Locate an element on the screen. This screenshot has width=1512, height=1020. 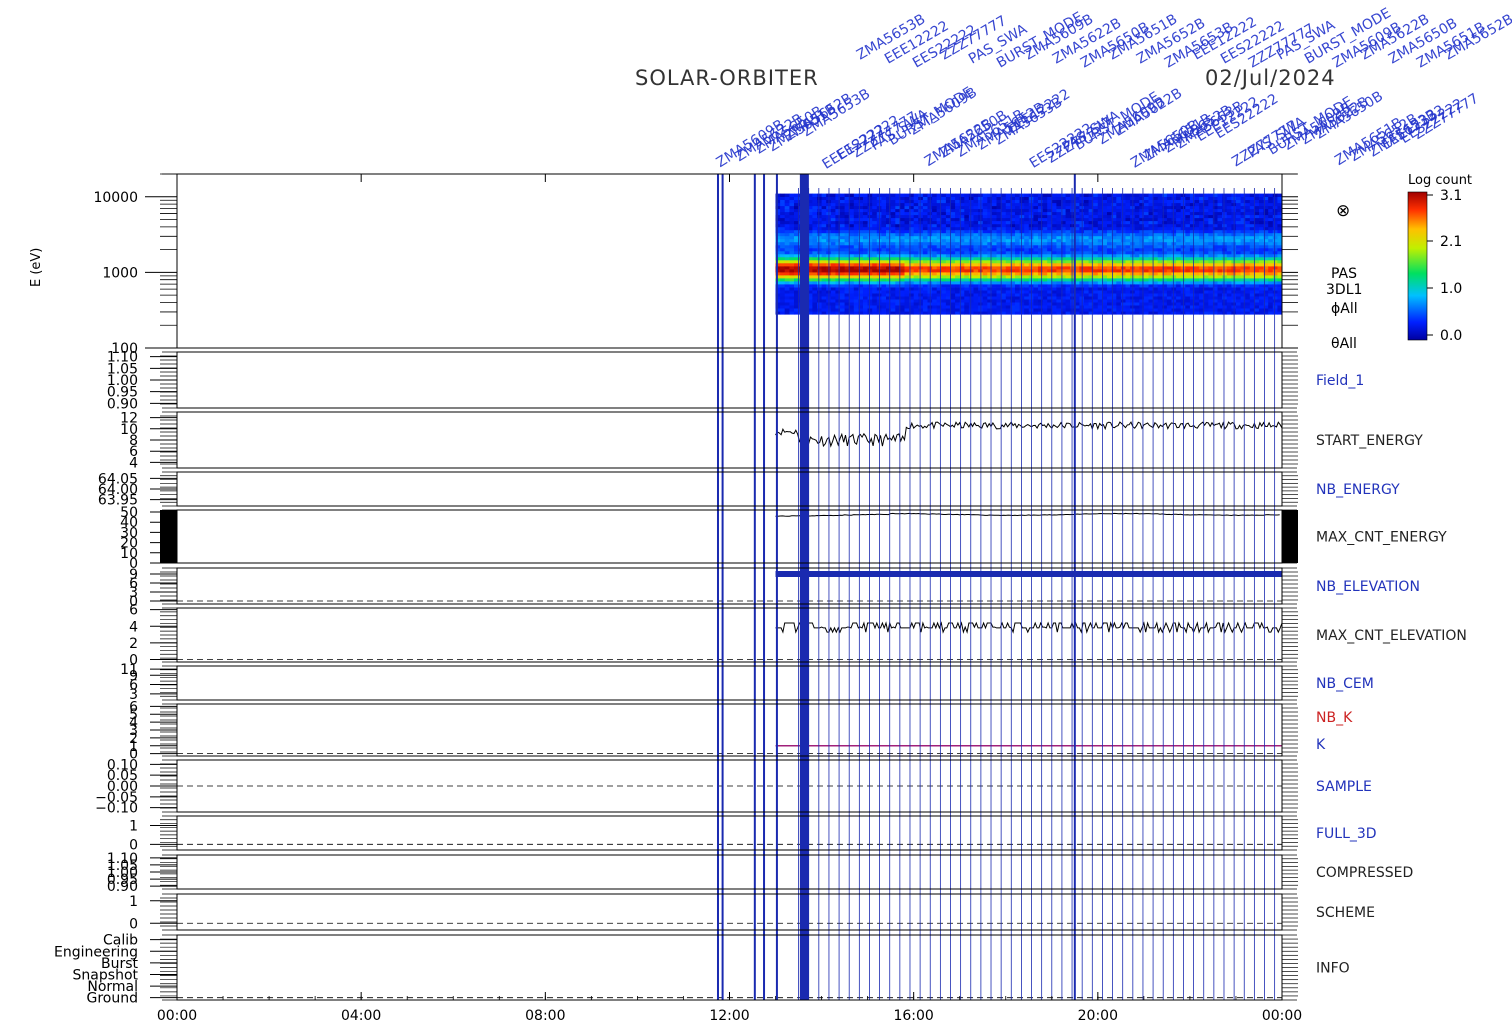
panel-label: MAX_CNT_ENERGY is located at coordinates (1381, 538).